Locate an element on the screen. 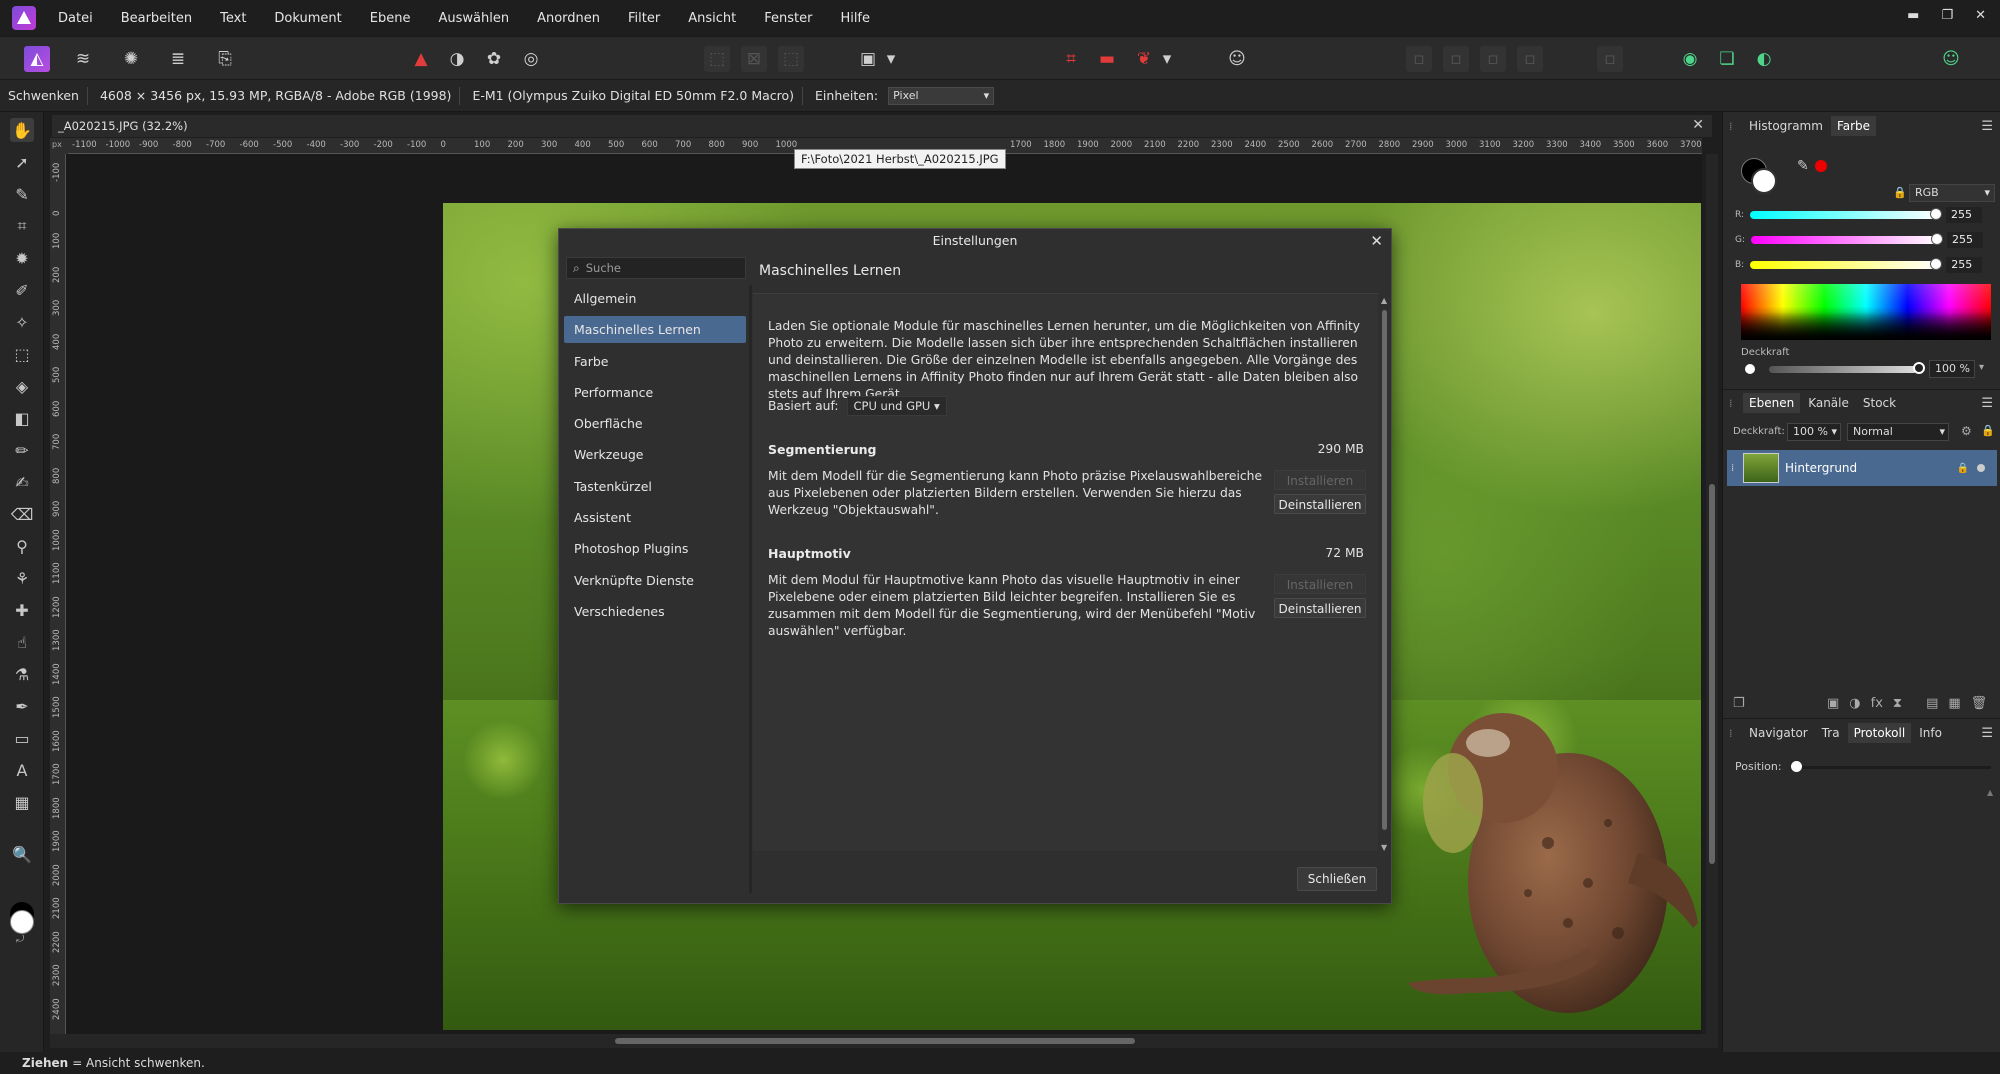 The height and width of the screenshot is (1074, 2000). menu-datei: Datei is located at coordinates (75, 18).